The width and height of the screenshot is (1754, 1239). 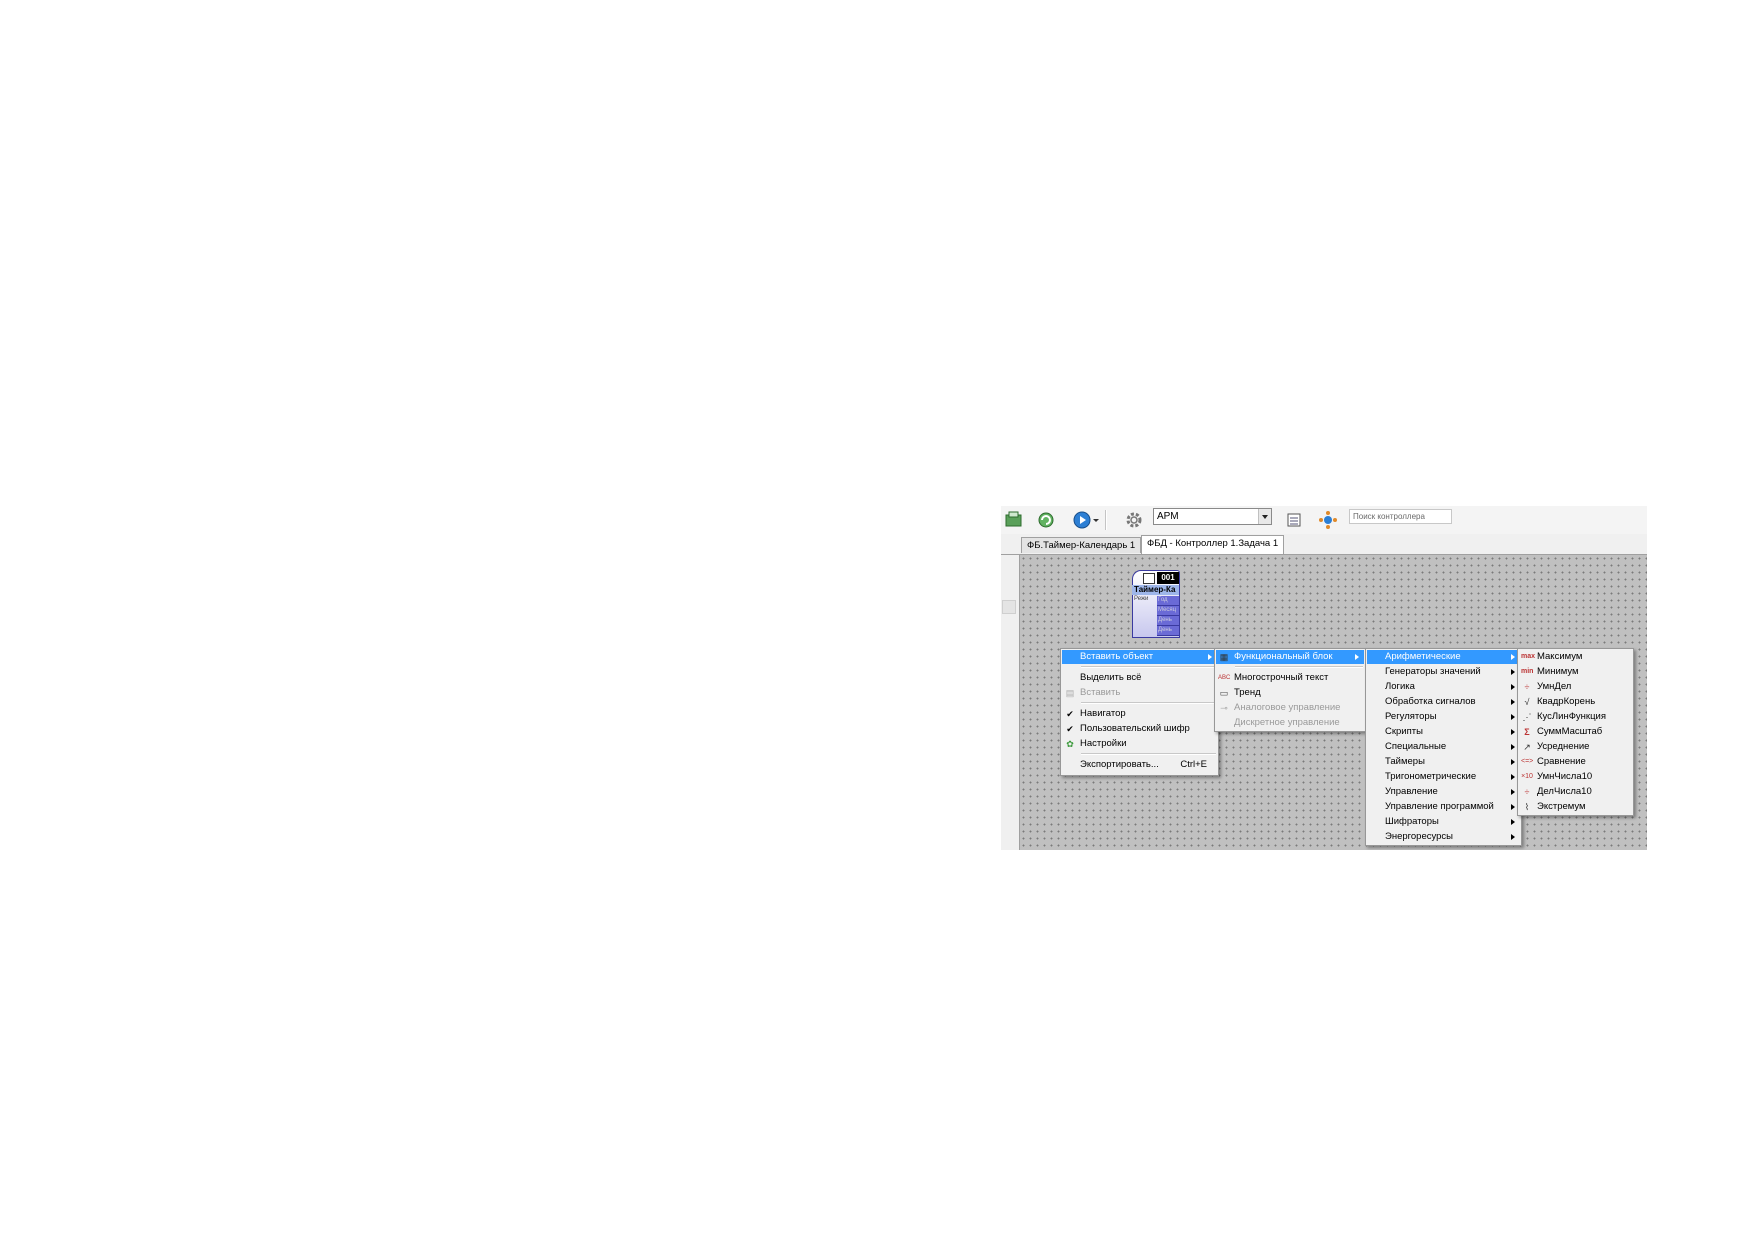 What do you see at coordinates (1010, 702) in the screenshot?
I see `left-panel-strip` at bounding box center [1010, 702].